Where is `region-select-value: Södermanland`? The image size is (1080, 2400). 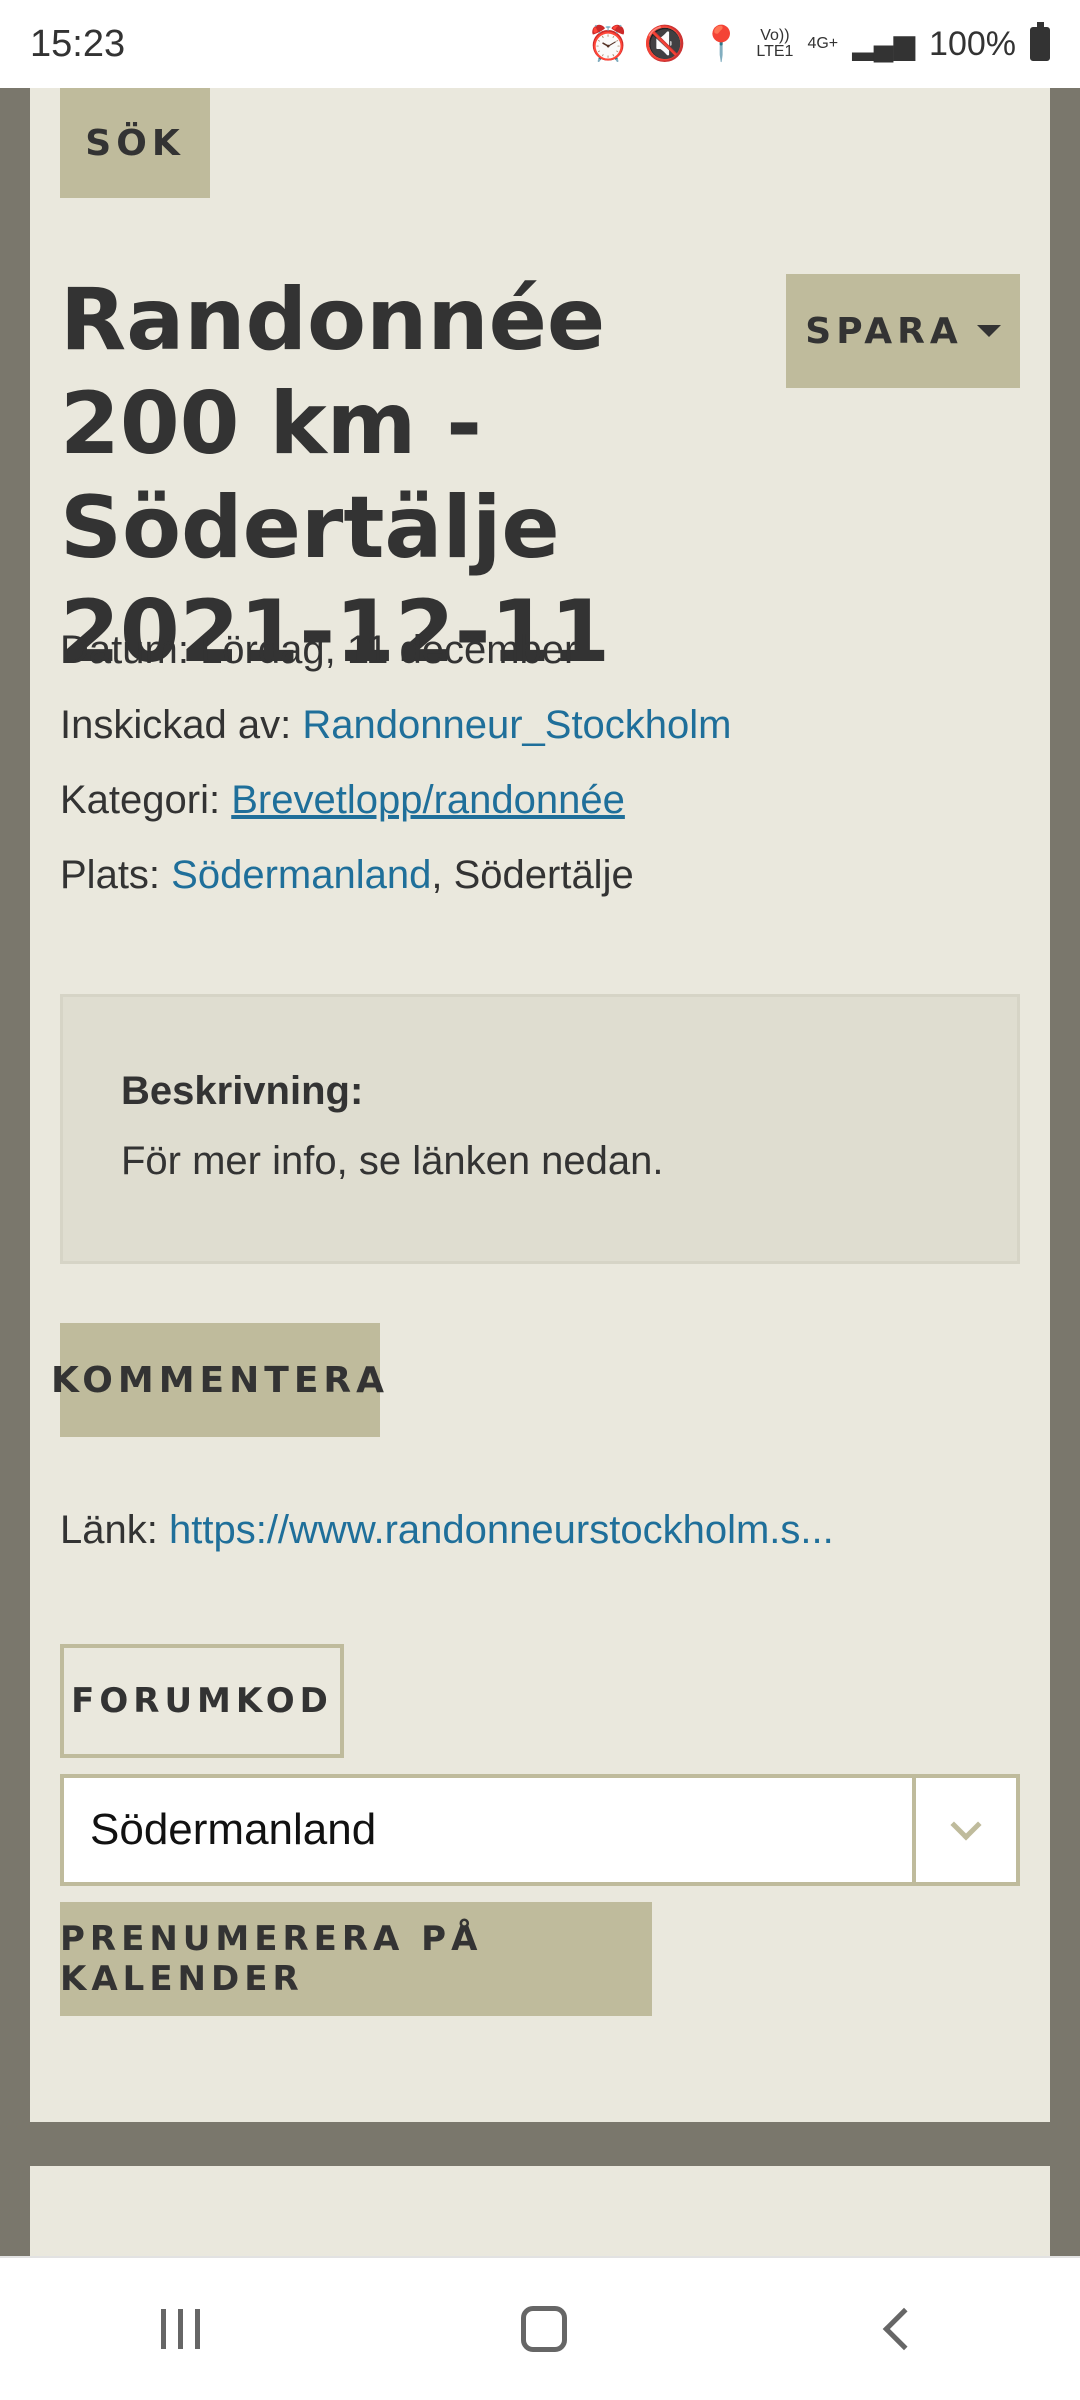 region-select-value: Södermanland is located at coordinates (488, 1830).